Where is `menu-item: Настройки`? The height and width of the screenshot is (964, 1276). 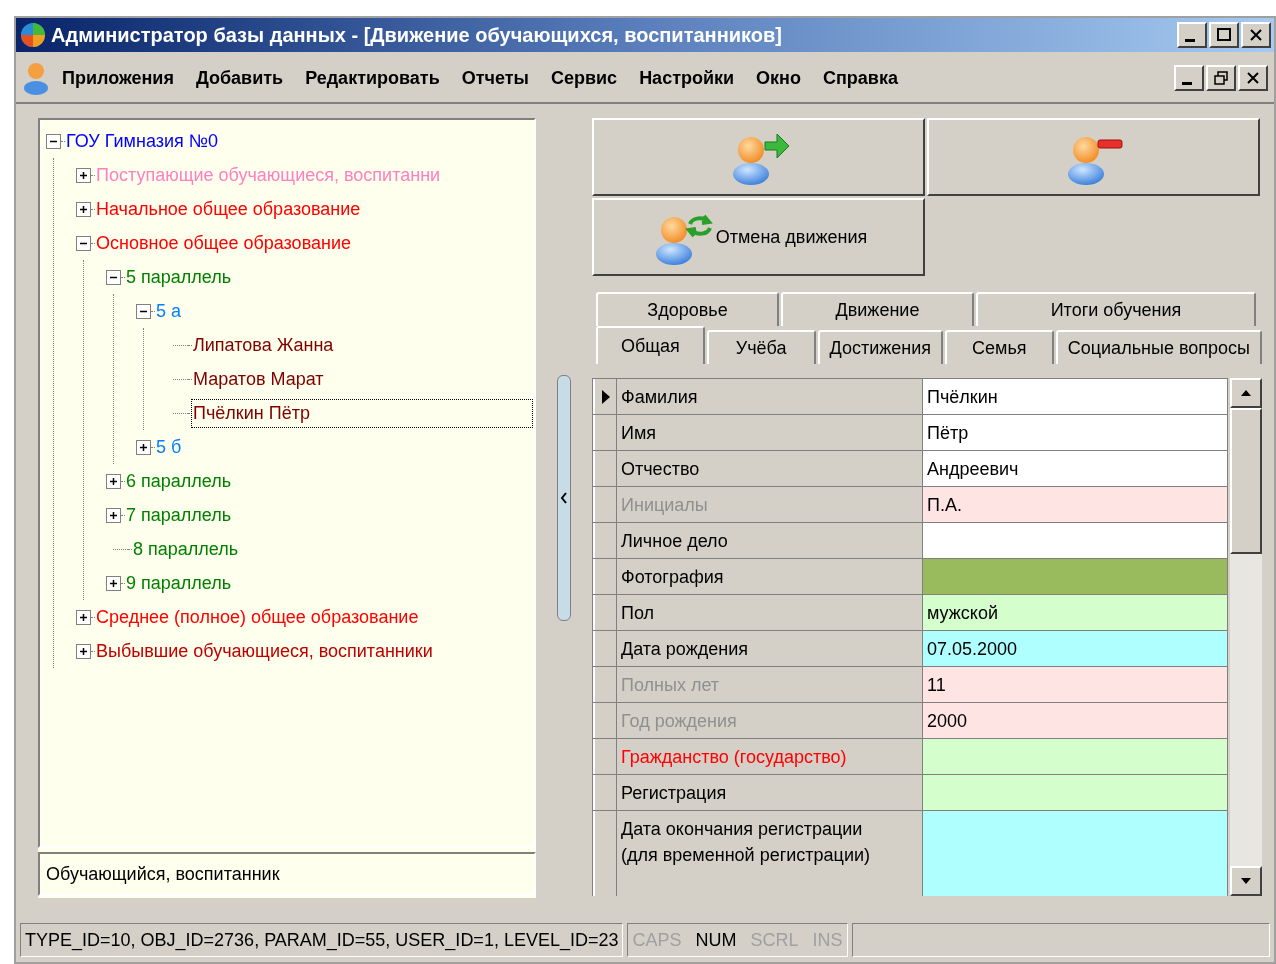
menu-item: Настройки is located at coordinates (687, 78).